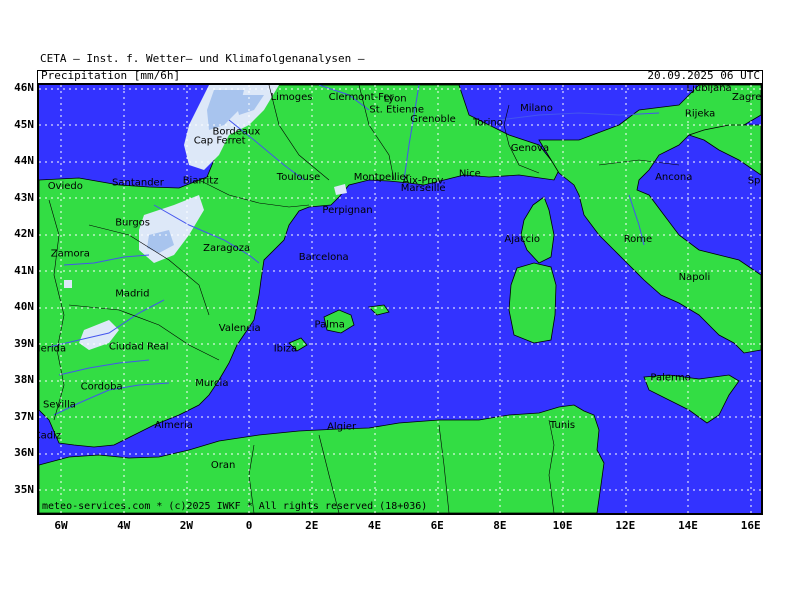 This screenshot has width=800, height=600. Describe the element at coordinates (746, 97) in the screenshot. I see `city-label: Zagreb` at that location.